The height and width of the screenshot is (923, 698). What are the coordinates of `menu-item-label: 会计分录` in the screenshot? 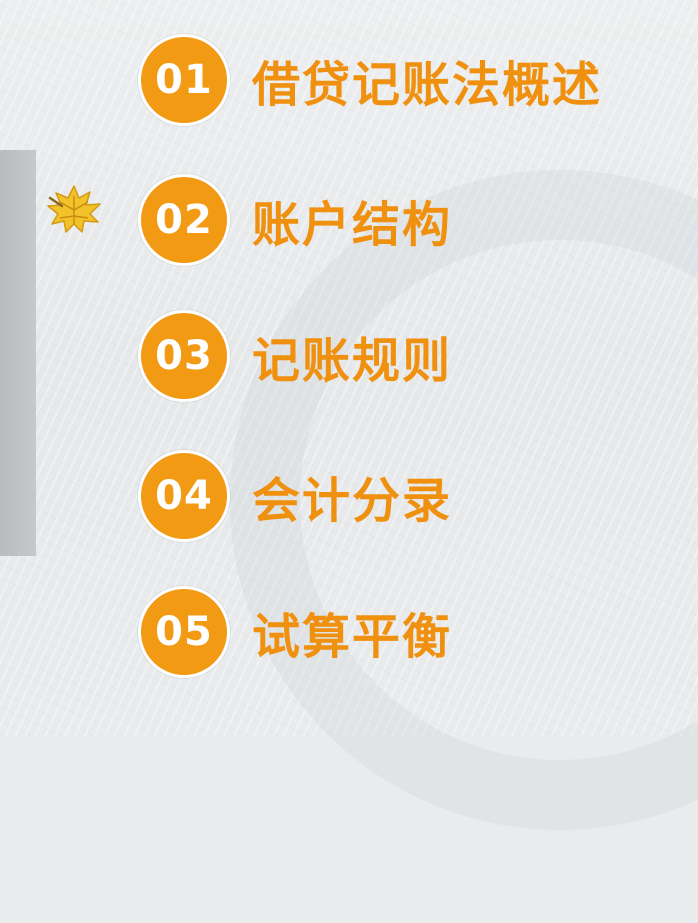 It's located at (352, 501).